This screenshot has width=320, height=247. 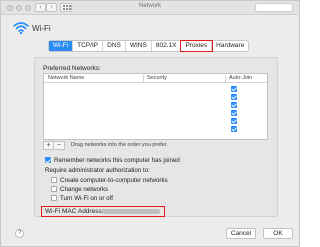 I want to click on add-network-button: +, so click(x=49, y=145).